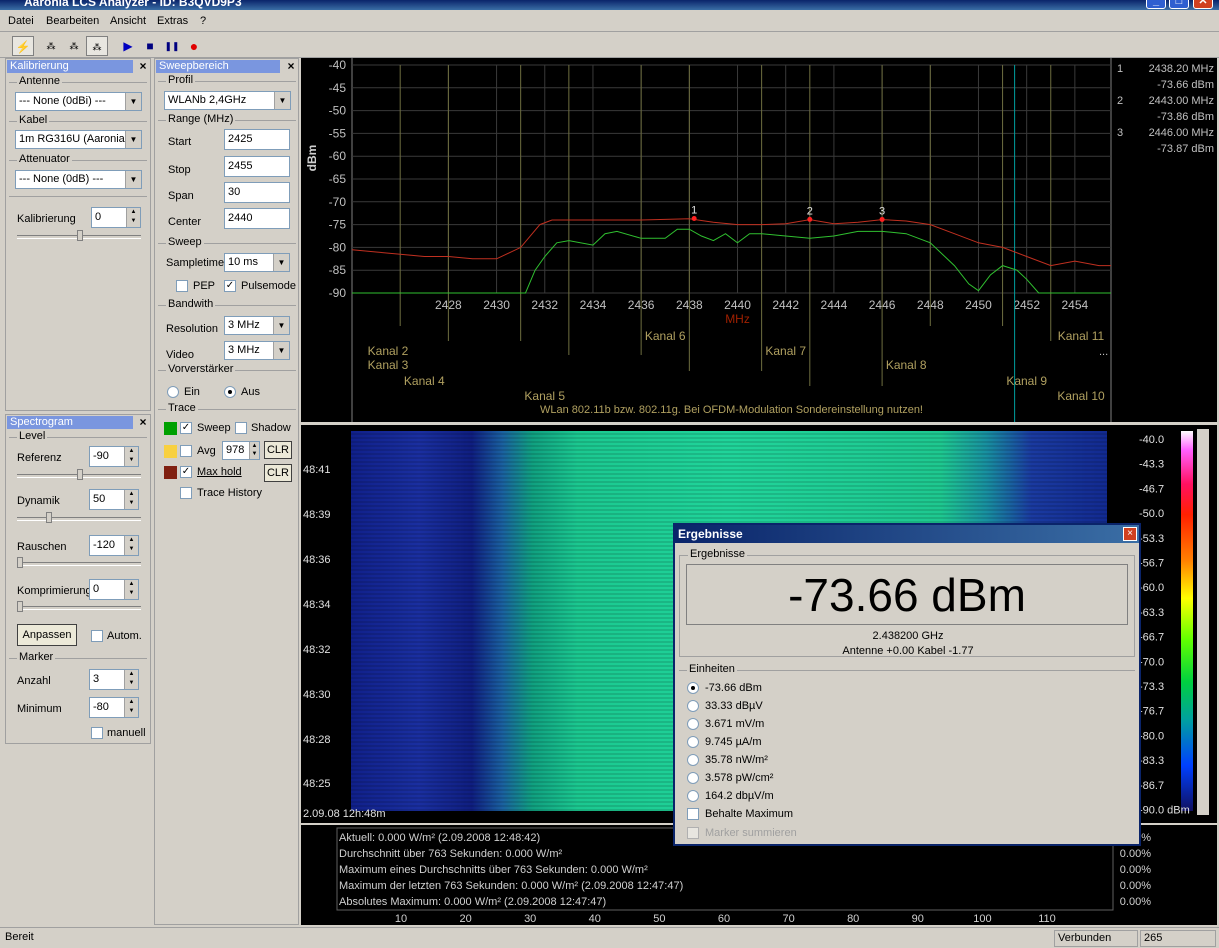  Describe the element at coordinates (693, 706) in the screenshot. I see `unit-radio-dbuv` at that location.